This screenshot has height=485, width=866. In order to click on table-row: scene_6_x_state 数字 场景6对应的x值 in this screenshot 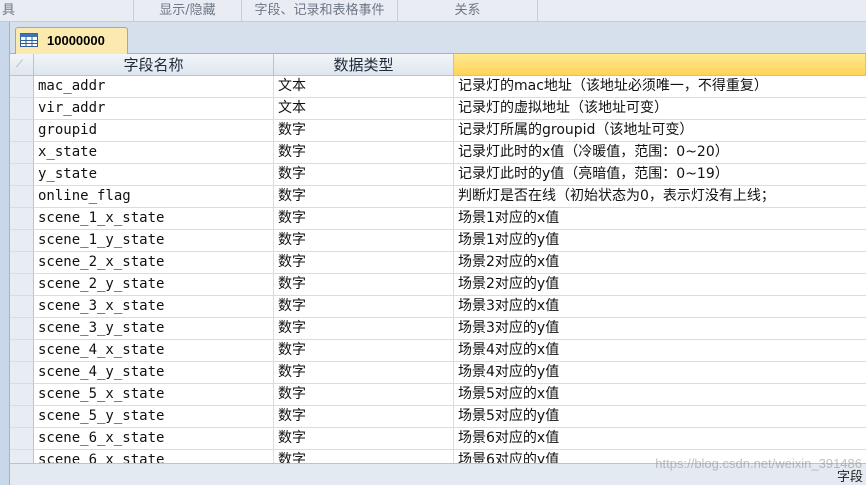, I will do `click(438, 439)`.